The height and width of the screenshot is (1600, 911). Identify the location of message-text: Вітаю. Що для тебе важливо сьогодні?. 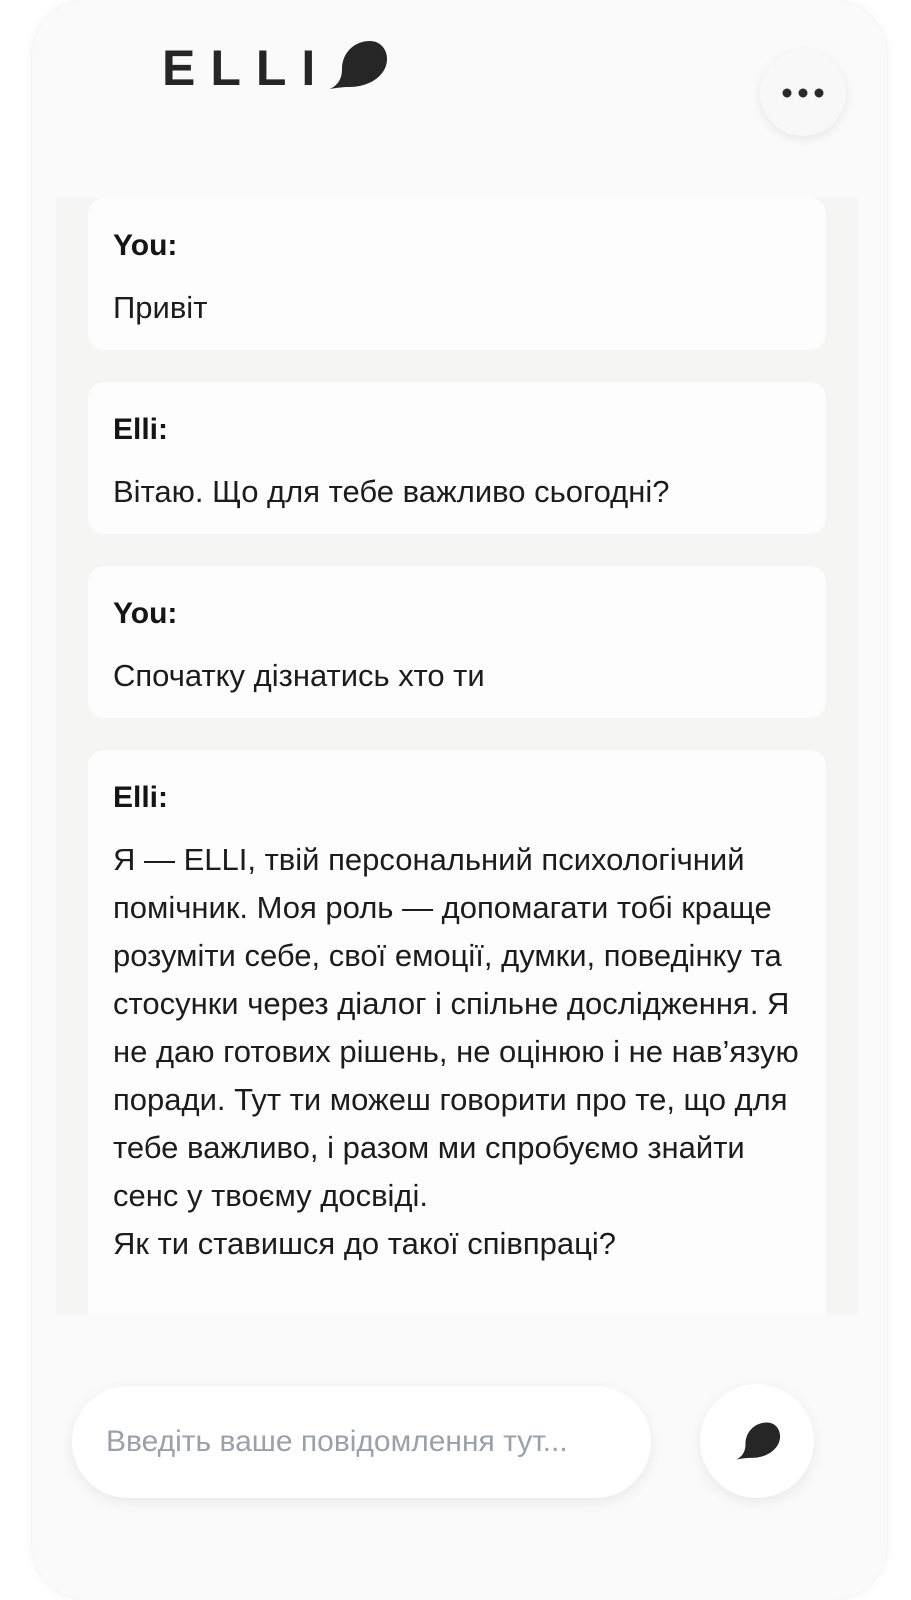
(391, 491).